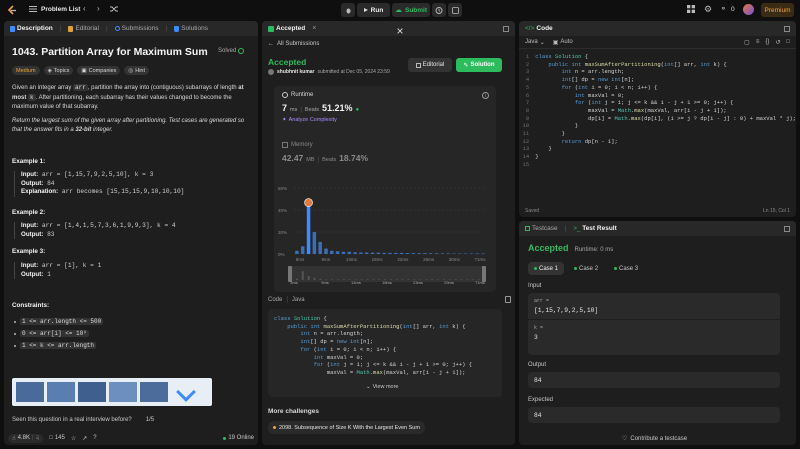 This screenshot has width=800, height=449. Describe the element at coordinates (356, 282) in the screenshot. I see `mini-x-tick-label: 14ms` at that location.